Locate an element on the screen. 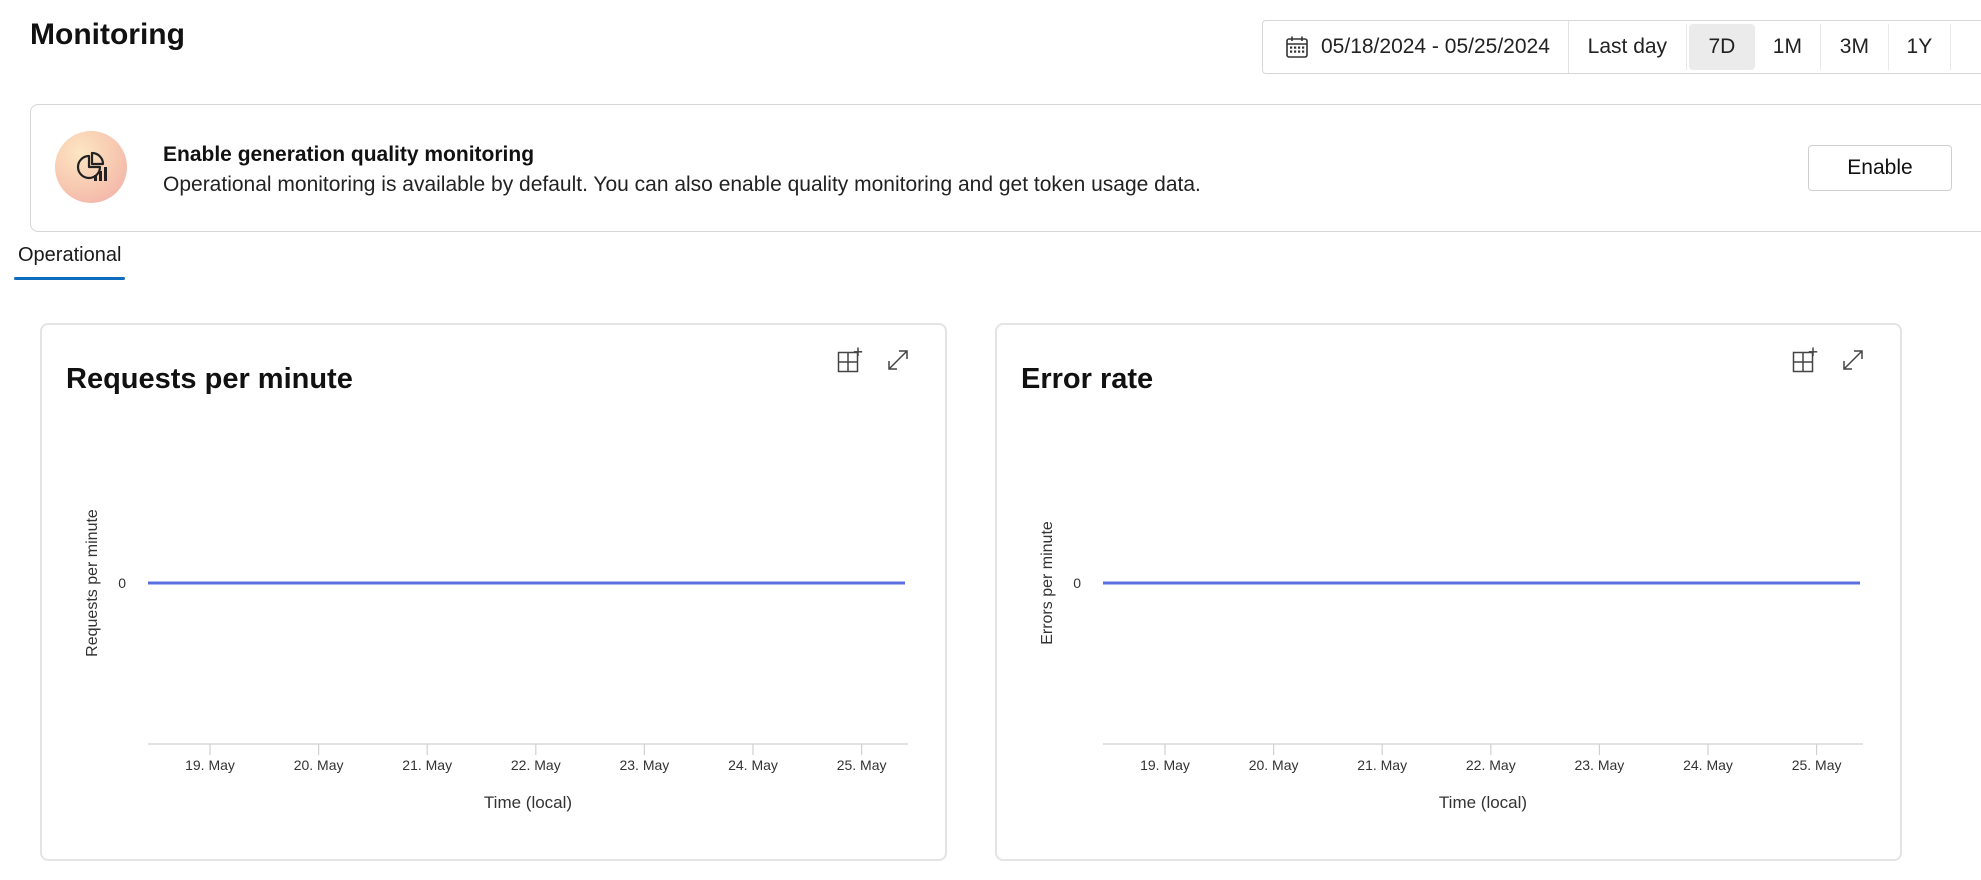  enable-button: Enable is located at coordinates (1880, 168).